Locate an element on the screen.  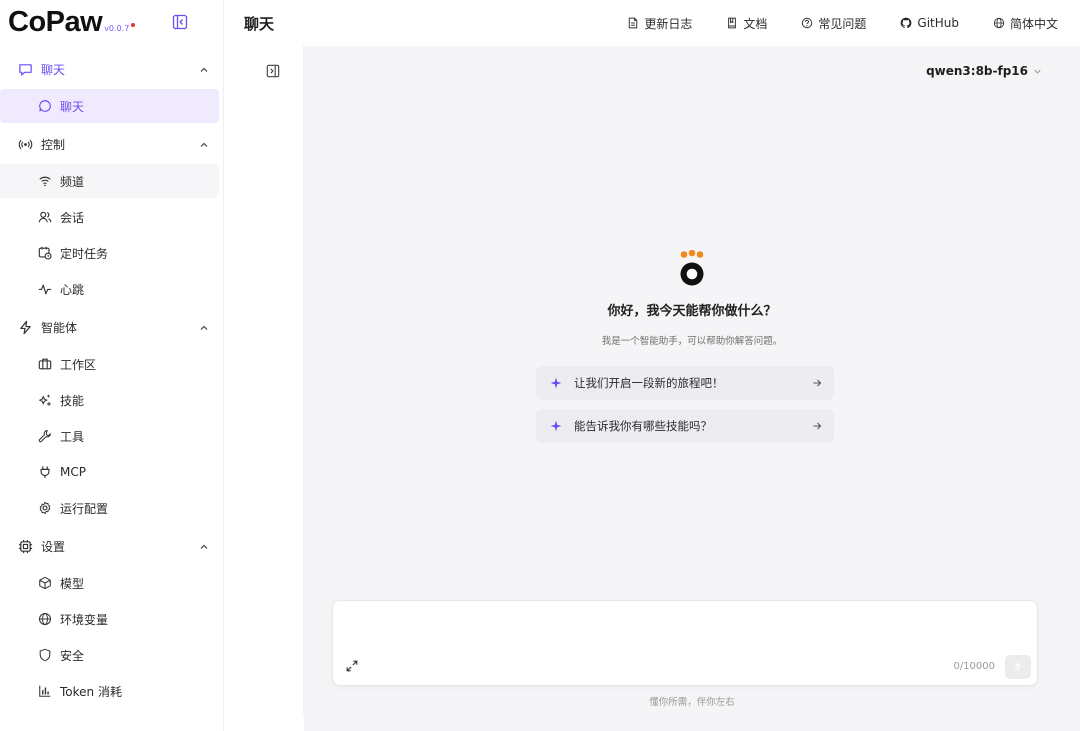
sidebar-item-mcp: MCP is located at coordinates (109, 472).